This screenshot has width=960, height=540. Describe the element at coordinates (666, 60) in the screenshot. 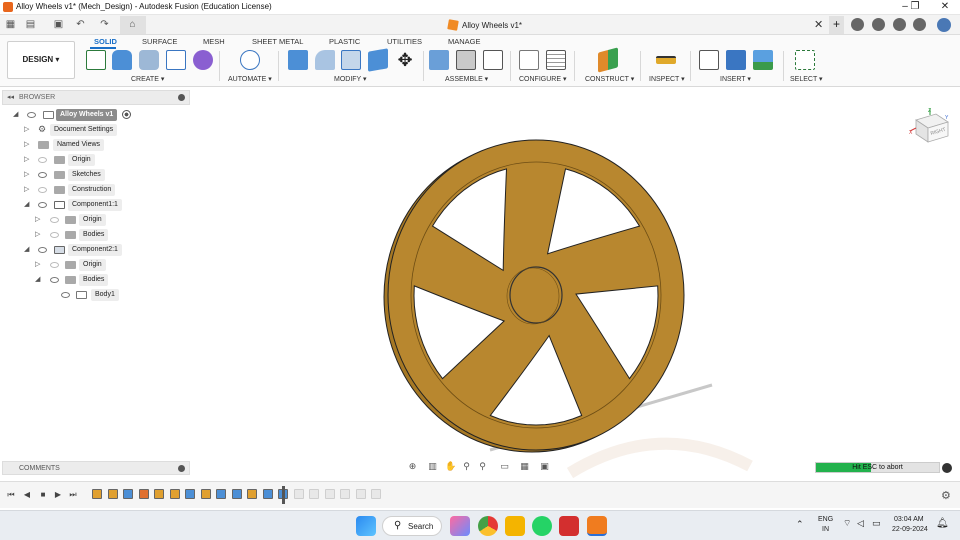

I see `measure-icon` at that location.